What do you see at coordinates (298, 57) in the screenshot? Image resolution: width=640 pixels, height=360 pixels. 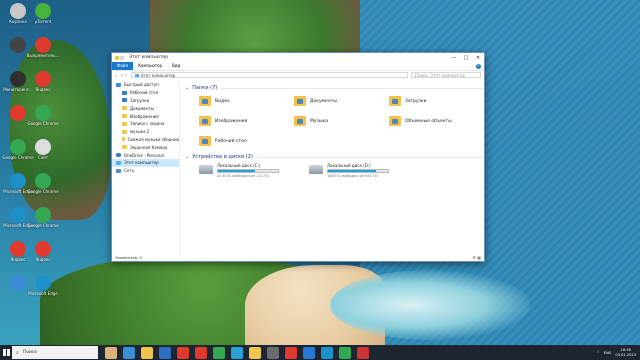 I see `title-bar: Этот компьютер — □ ✕` at bounding box center [298, 57].